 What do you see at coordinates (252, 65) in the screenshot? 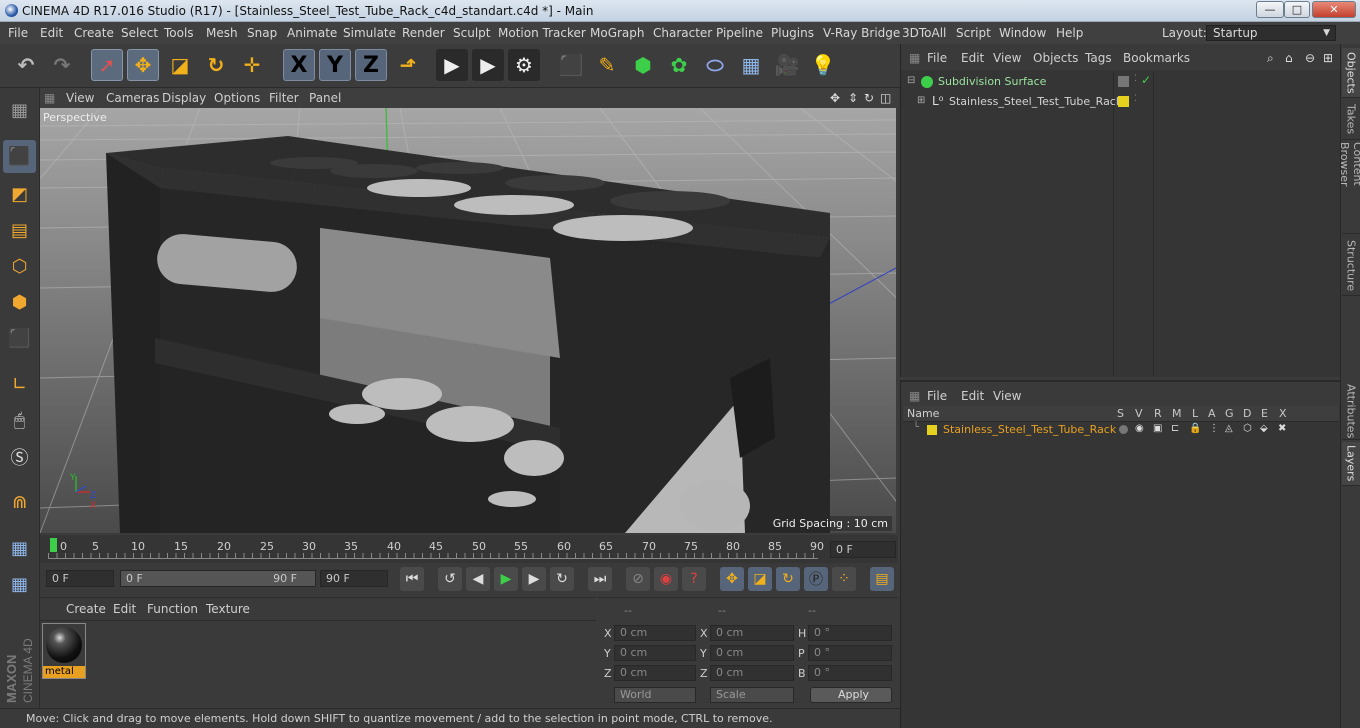
I see `transform-tool-icon: ✛` at bounding box center [252, 65].